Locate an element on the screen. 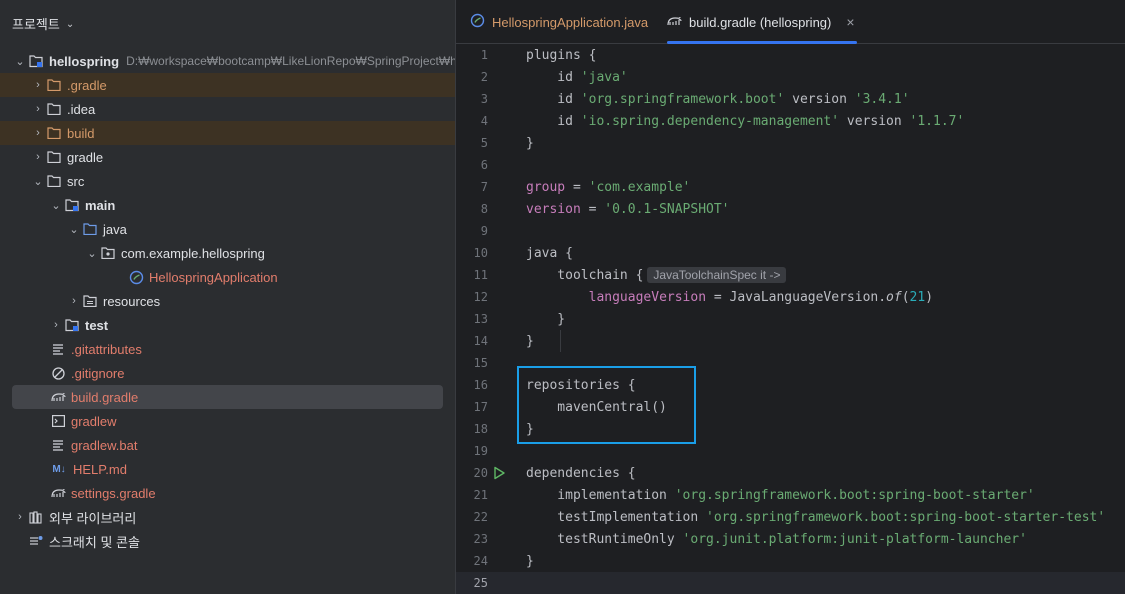 The image size is (1125, 594). tree-item-test: › test is located at coordinates (227, 325).